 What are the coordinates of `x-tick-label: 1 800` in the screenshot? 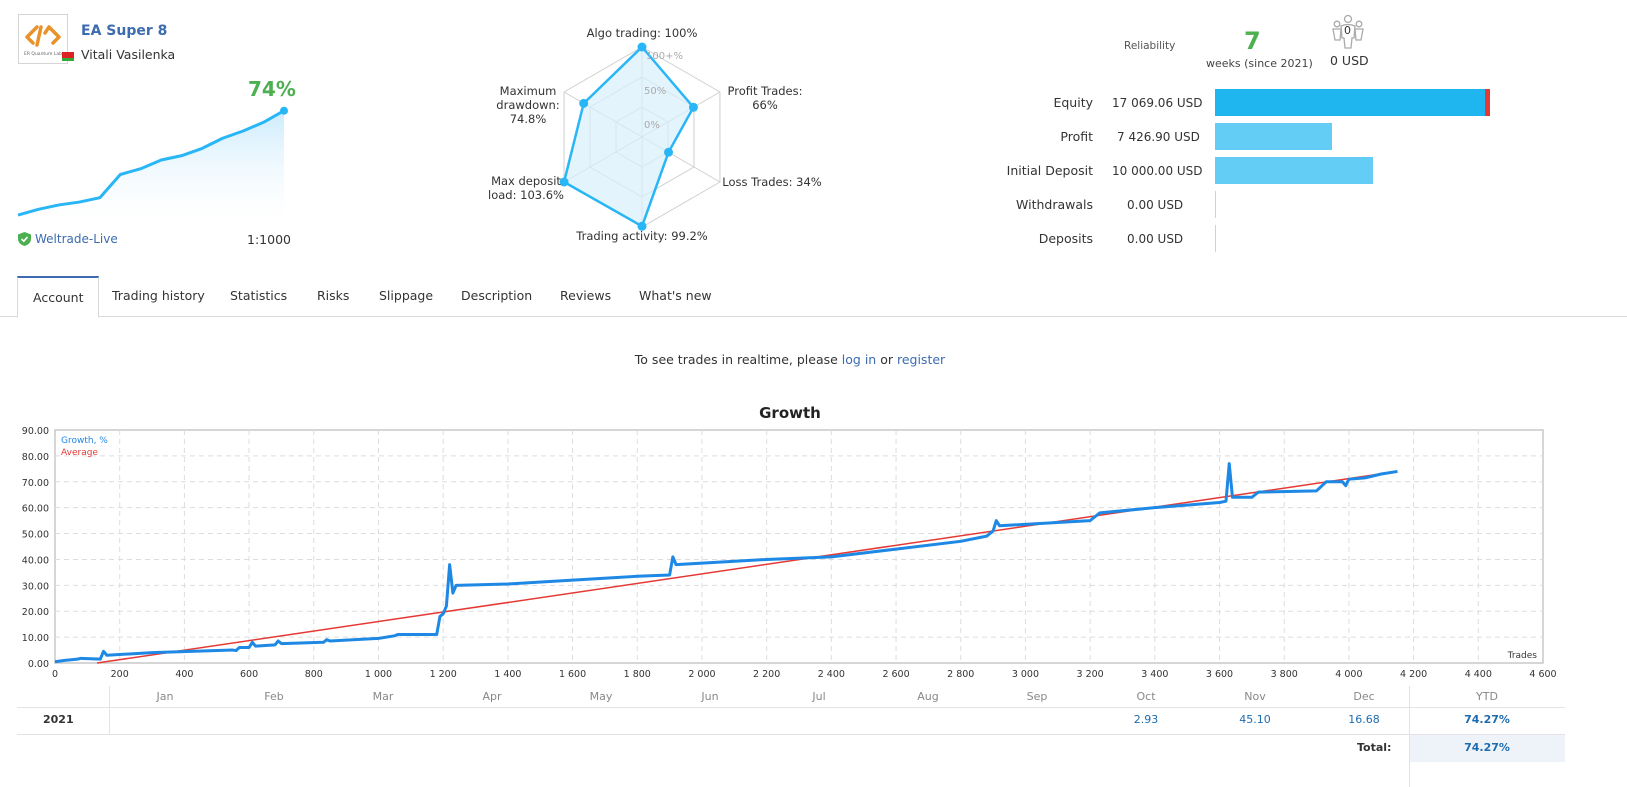 It's located at (637, 674).